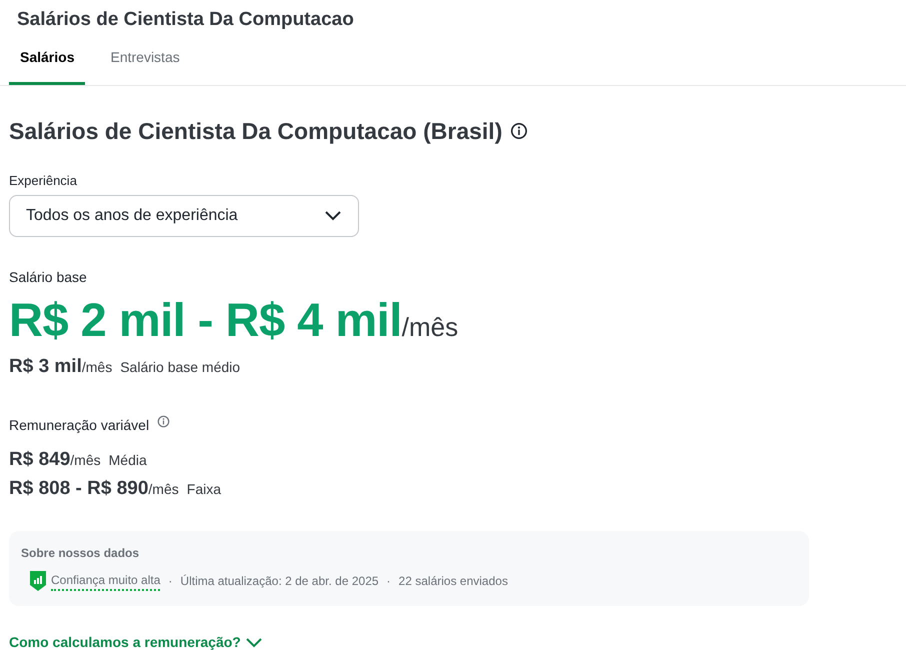 The height and width of the screenshot is (650, 906). What do you see at coordinates (39, 460) in the screenshot?
I see `pay-amount: R$ 849` at bounding box center [39, 460].